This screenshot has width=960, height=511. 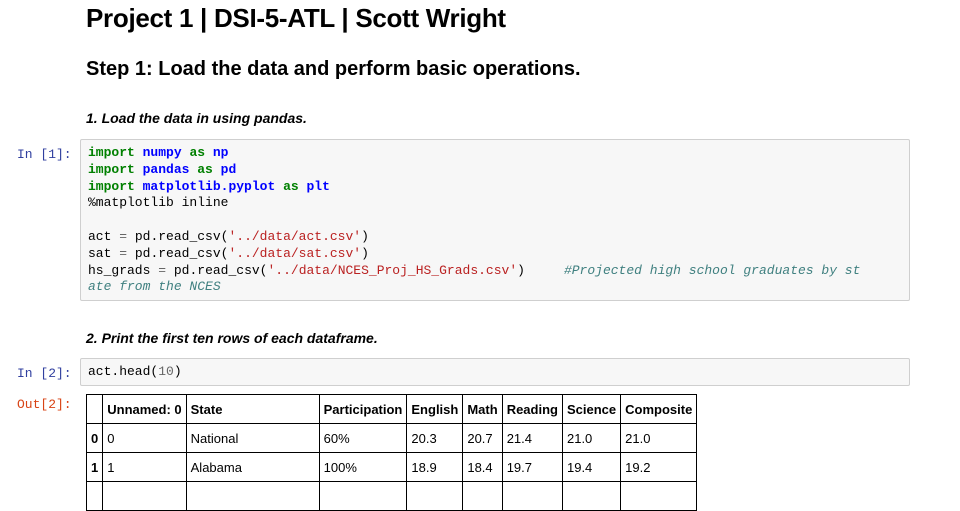 I want to click on column-header: Participation, so click(x=363, y=409).